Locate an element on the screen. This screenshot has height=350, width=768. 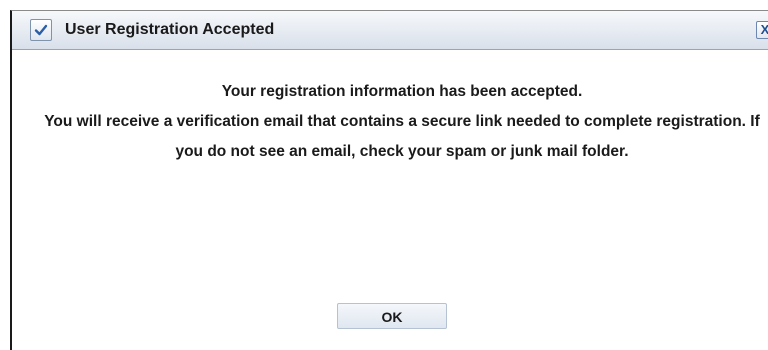
checkmark-icon is located at coordinates (41, 30).